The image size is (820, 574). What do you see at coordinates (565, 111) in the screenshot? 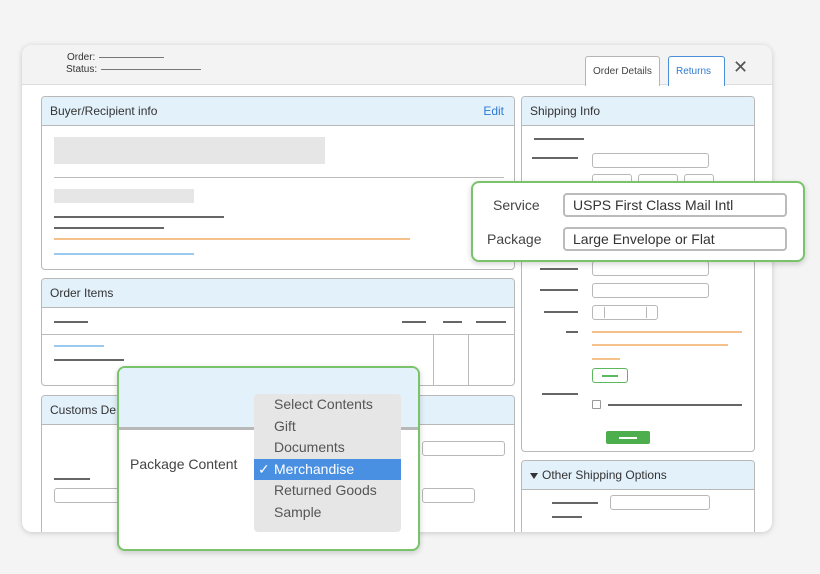
I see `shipping-title: Shipping Info` at bounding box center [565, 111].